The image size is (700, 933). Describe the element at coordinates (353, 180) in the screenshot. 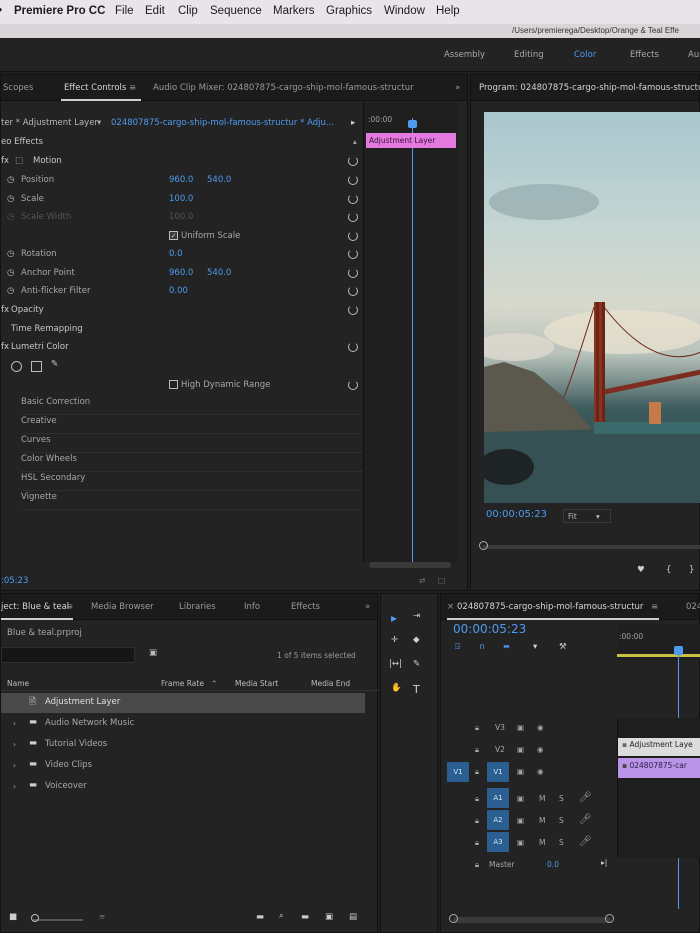

I see `reset-position-icon` at that location.